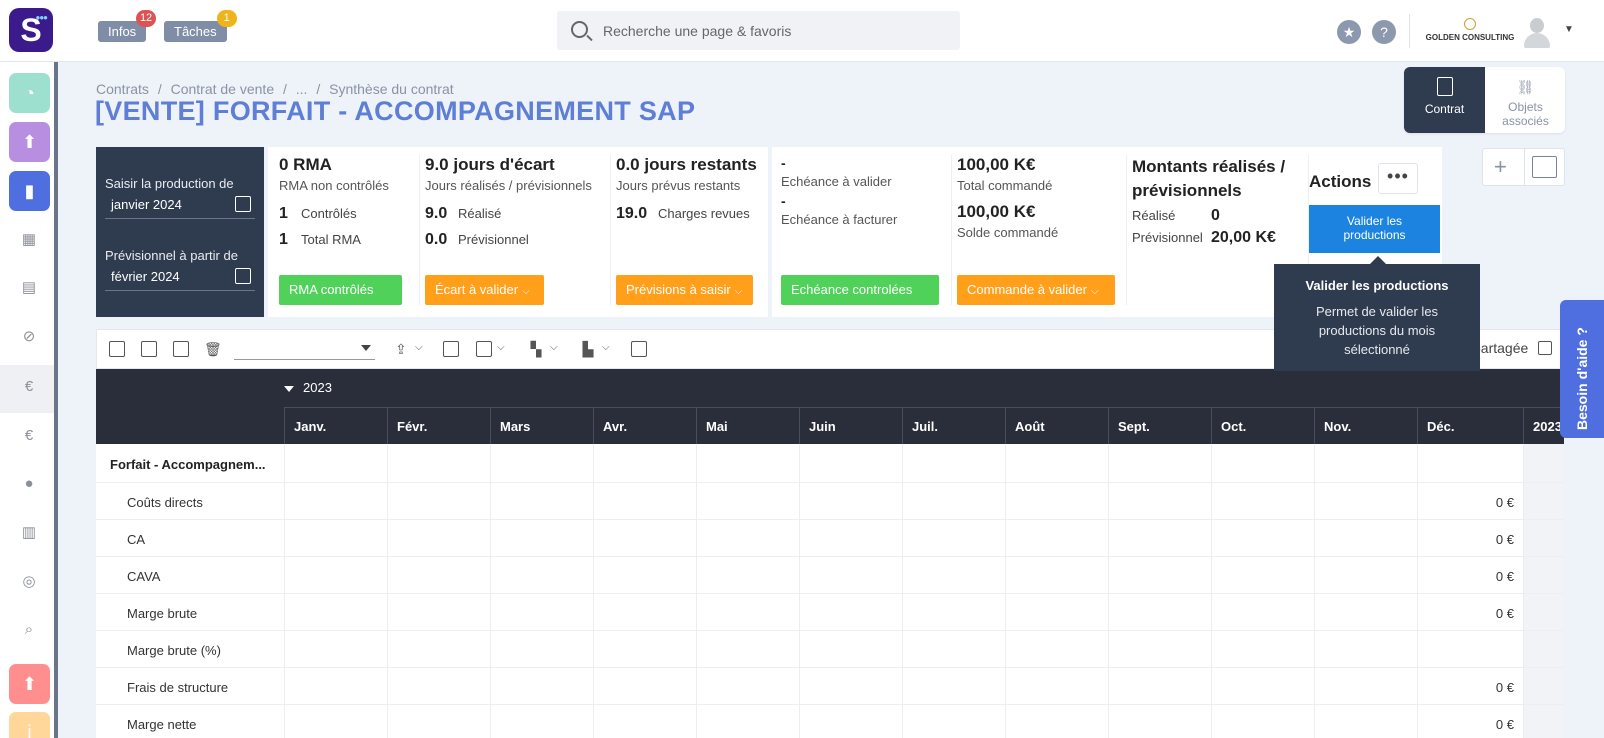 This screenshot has width=1604, height=738. What do you see at coordinates (588, 349) in the screenshot?
I see `rows-icon: ▙` at bounding box center [588, 349].